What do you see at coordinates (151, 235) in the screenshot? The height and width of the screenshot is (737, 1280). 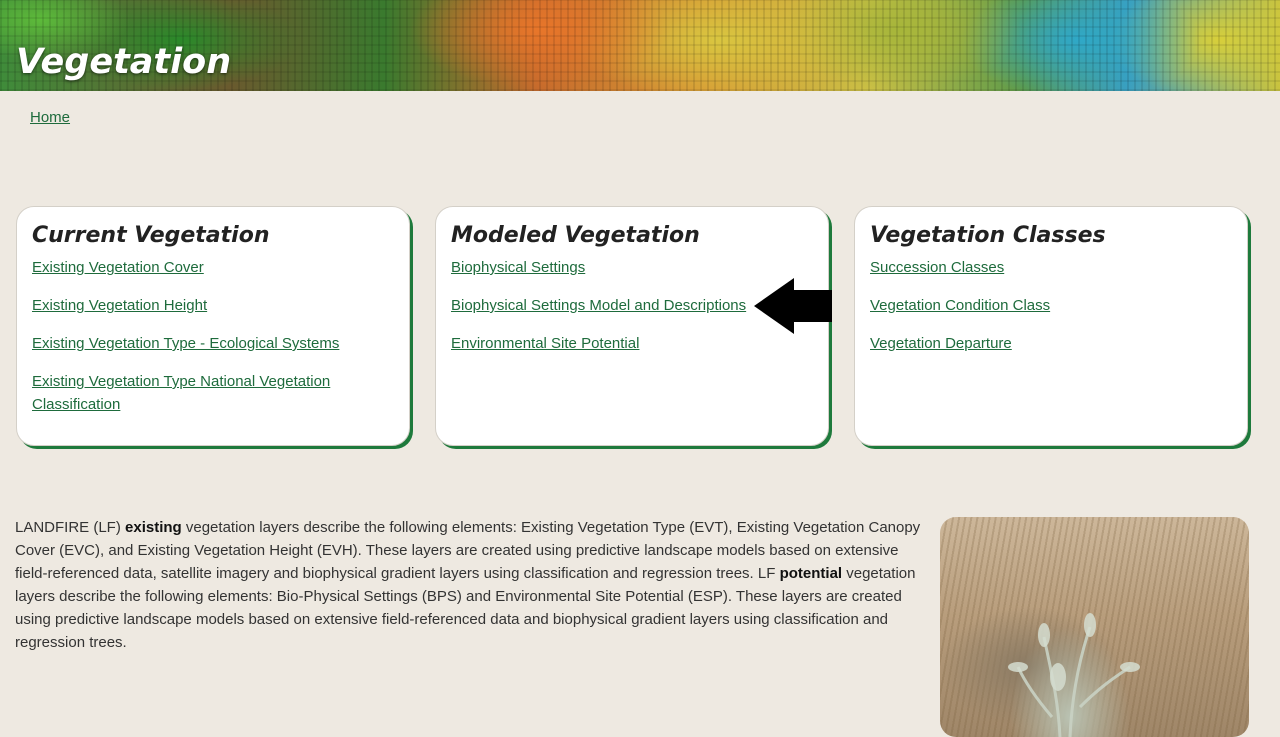 I see `card-title: Current Vegetation` at bounding box center [151, 235].